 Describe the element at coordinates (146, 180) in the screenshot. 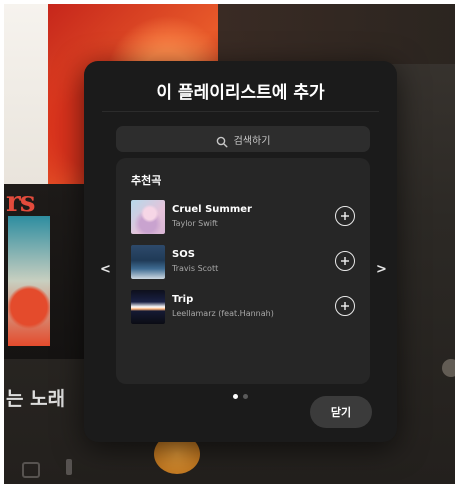

I see `section-title: 추천곡` at that location.